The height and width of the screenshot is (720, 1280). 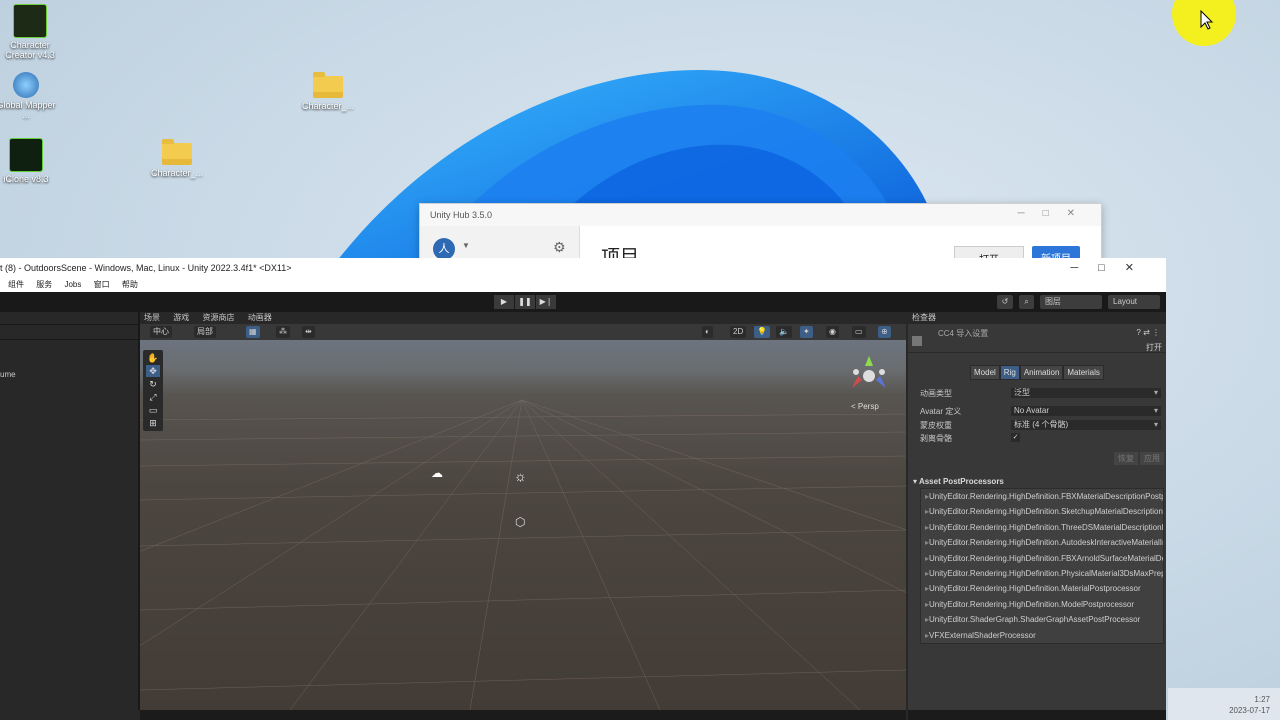 I want to click on lighting-icon: 💡, so click(x=762, y=332).